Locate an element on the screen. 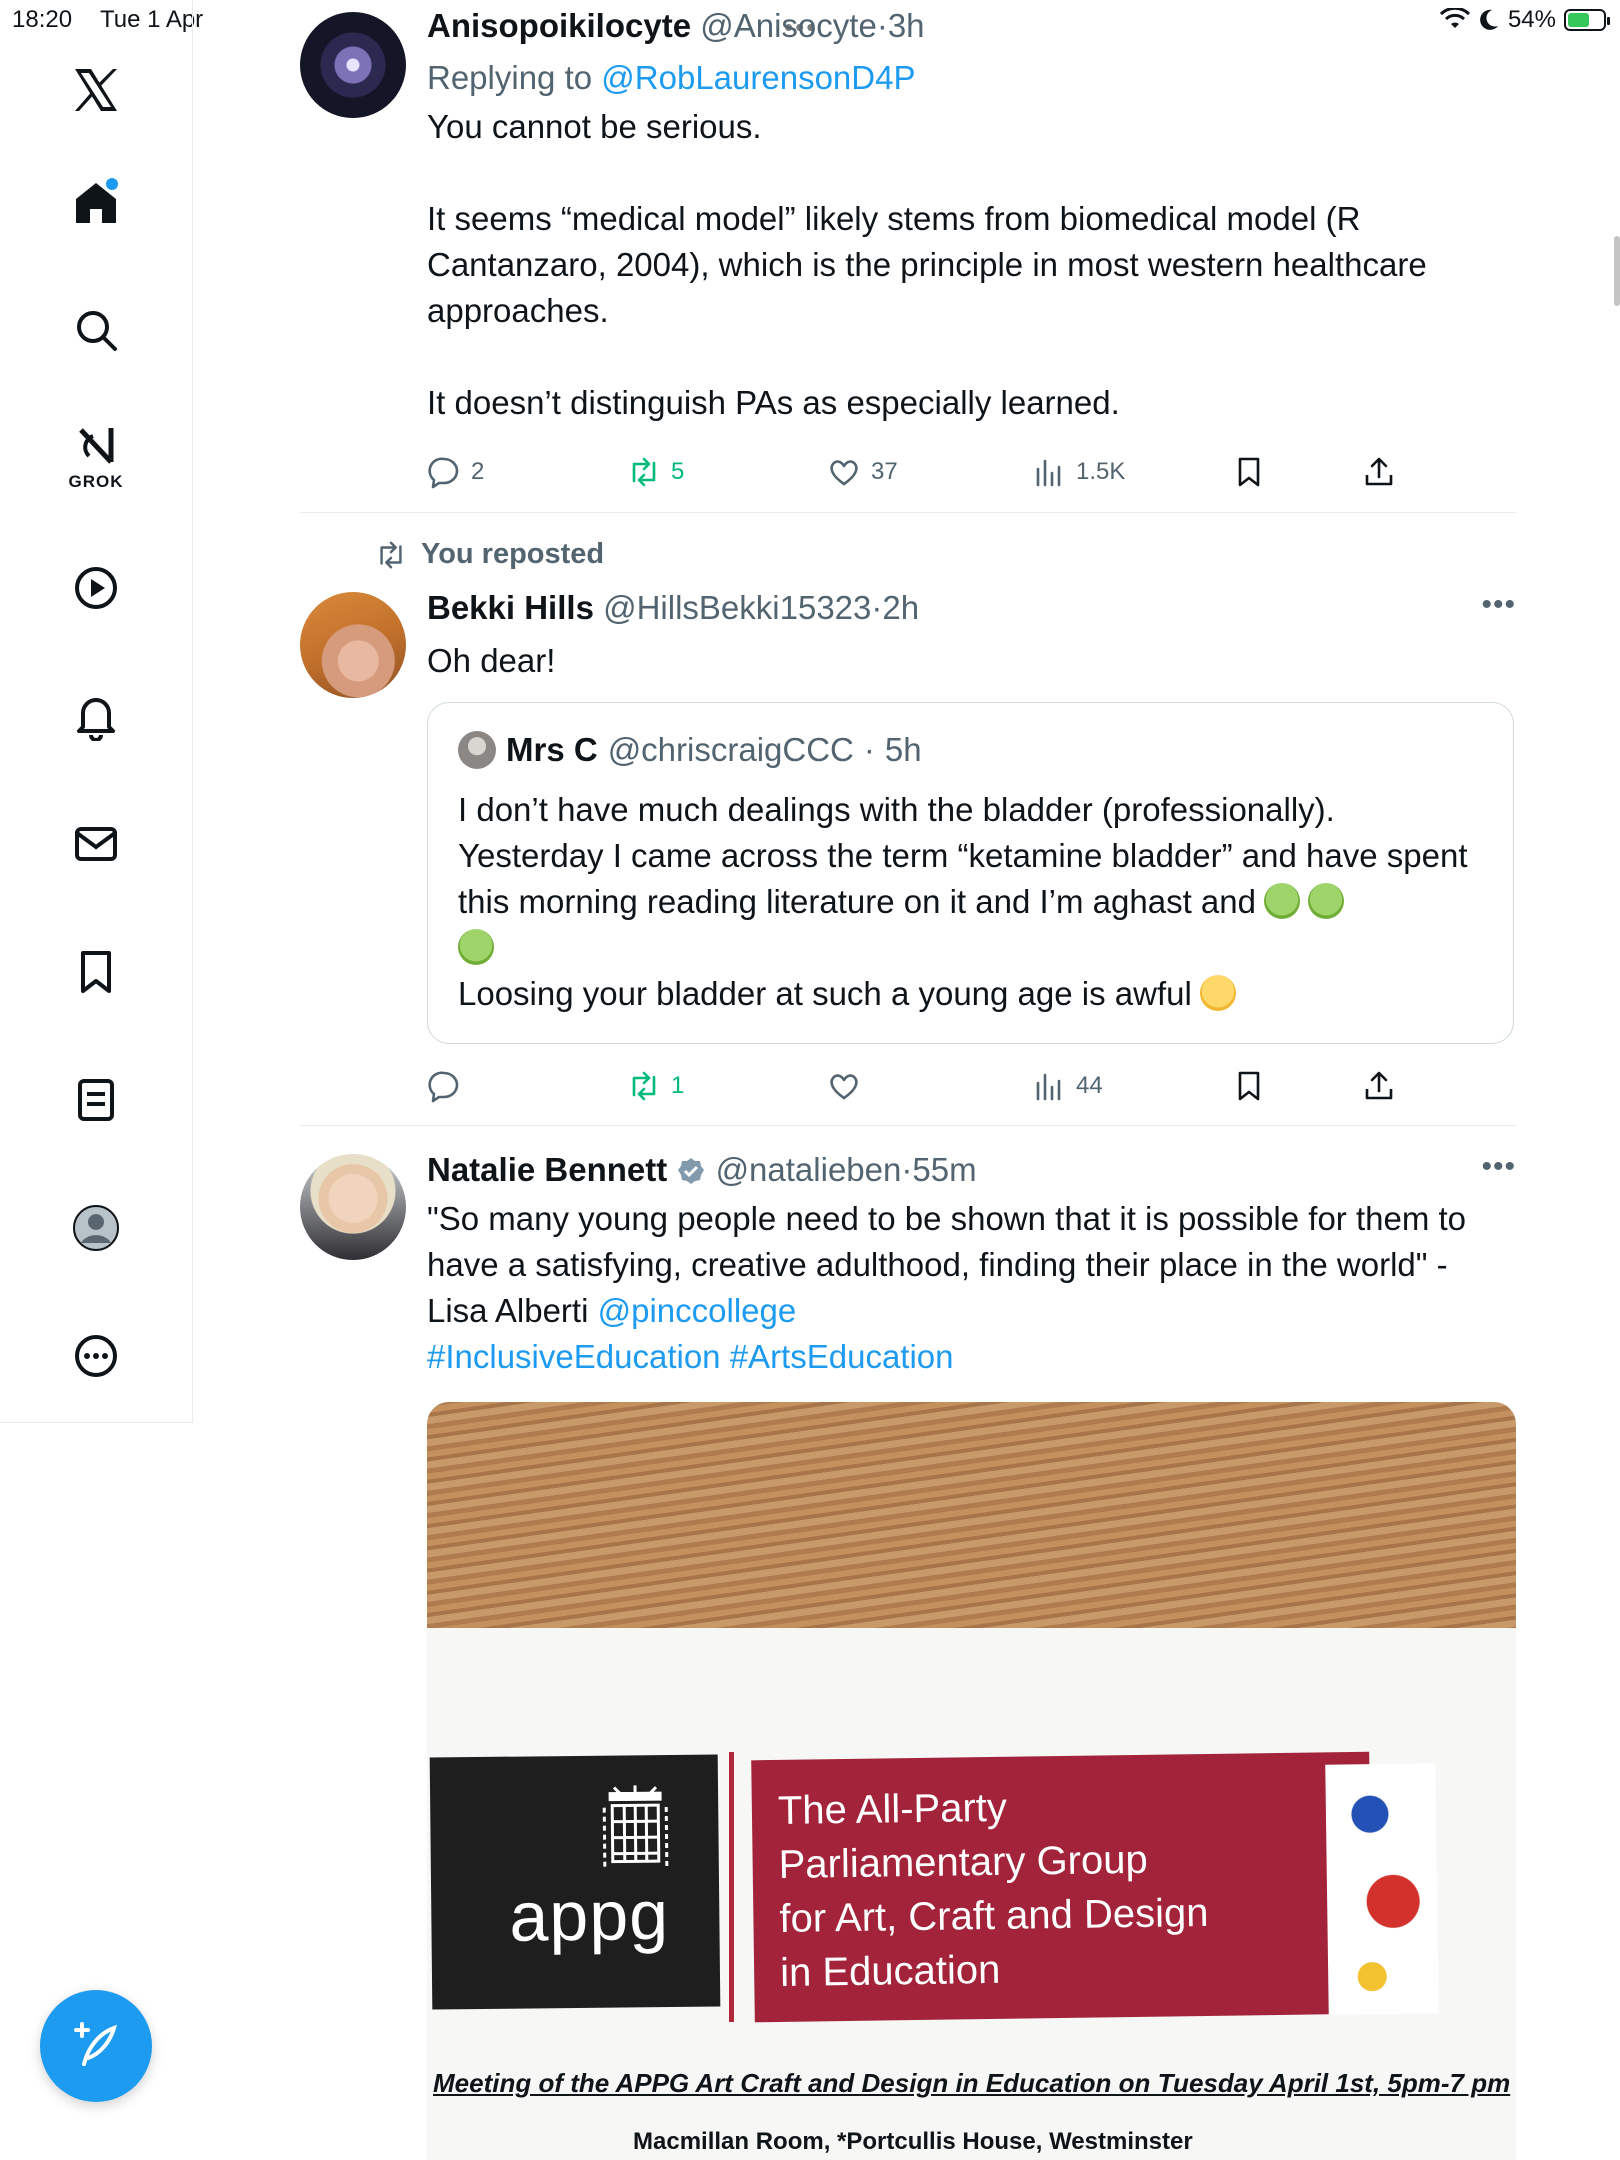  portcullis-icon is located at coordinates (635, 1826).